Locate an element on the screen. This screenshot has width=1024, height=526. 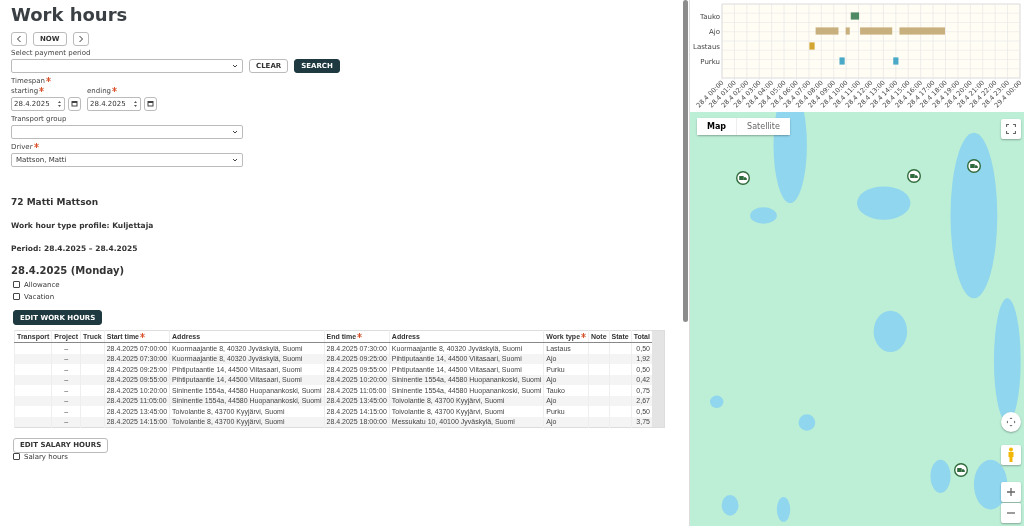
plus-icon is located at coordinates (1011, 492).